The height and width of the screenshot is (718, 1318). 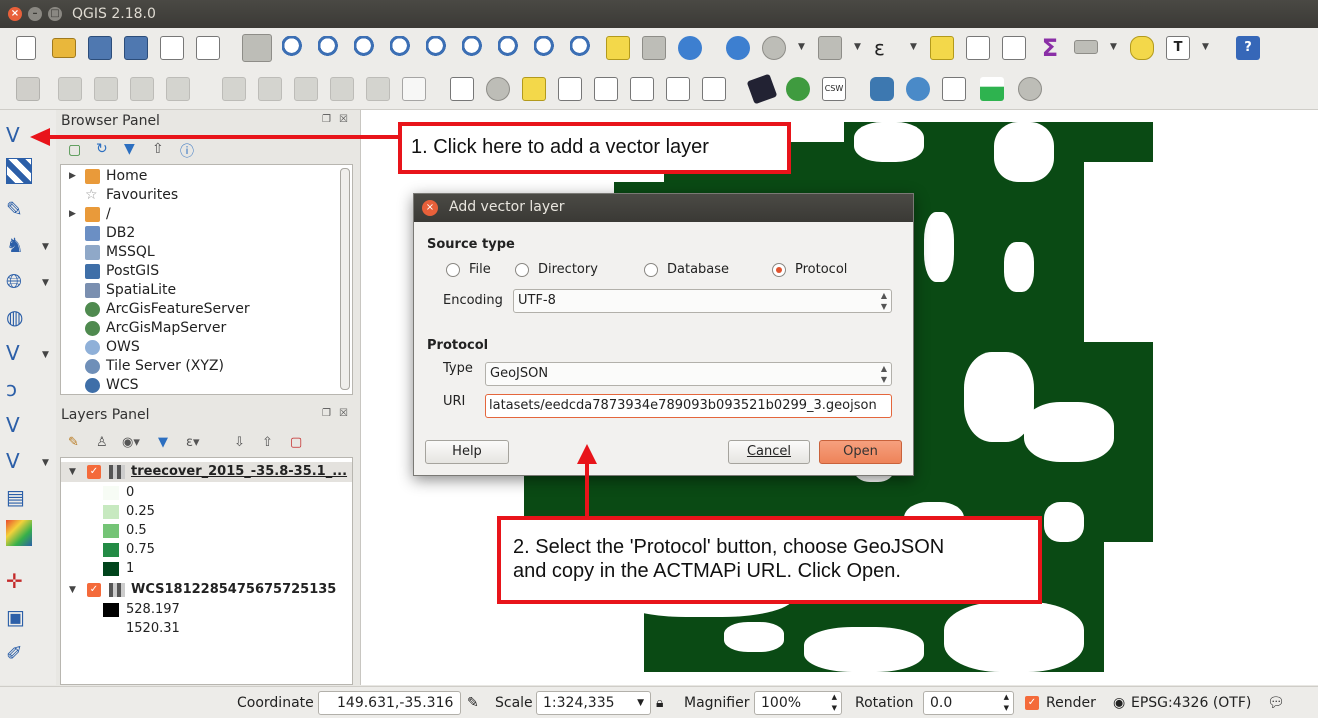 I want to click on save-project-icon, so click(x=100, y=48).